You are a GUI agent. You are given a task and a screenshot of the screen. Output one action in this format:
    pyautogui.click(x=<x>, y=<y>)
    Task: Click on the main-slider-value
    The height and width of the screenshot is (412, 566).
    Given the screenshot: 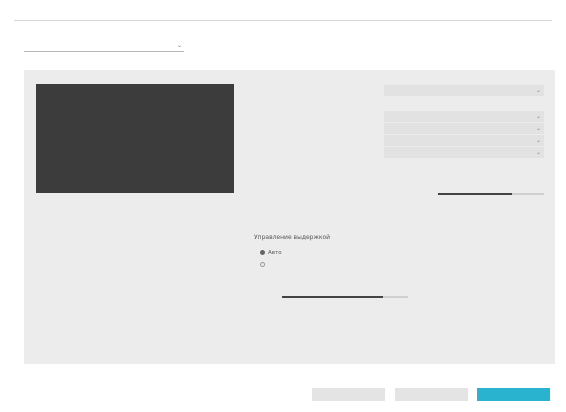 What is the action you would take?
    pyautogui.click(x=413, y=193)
    